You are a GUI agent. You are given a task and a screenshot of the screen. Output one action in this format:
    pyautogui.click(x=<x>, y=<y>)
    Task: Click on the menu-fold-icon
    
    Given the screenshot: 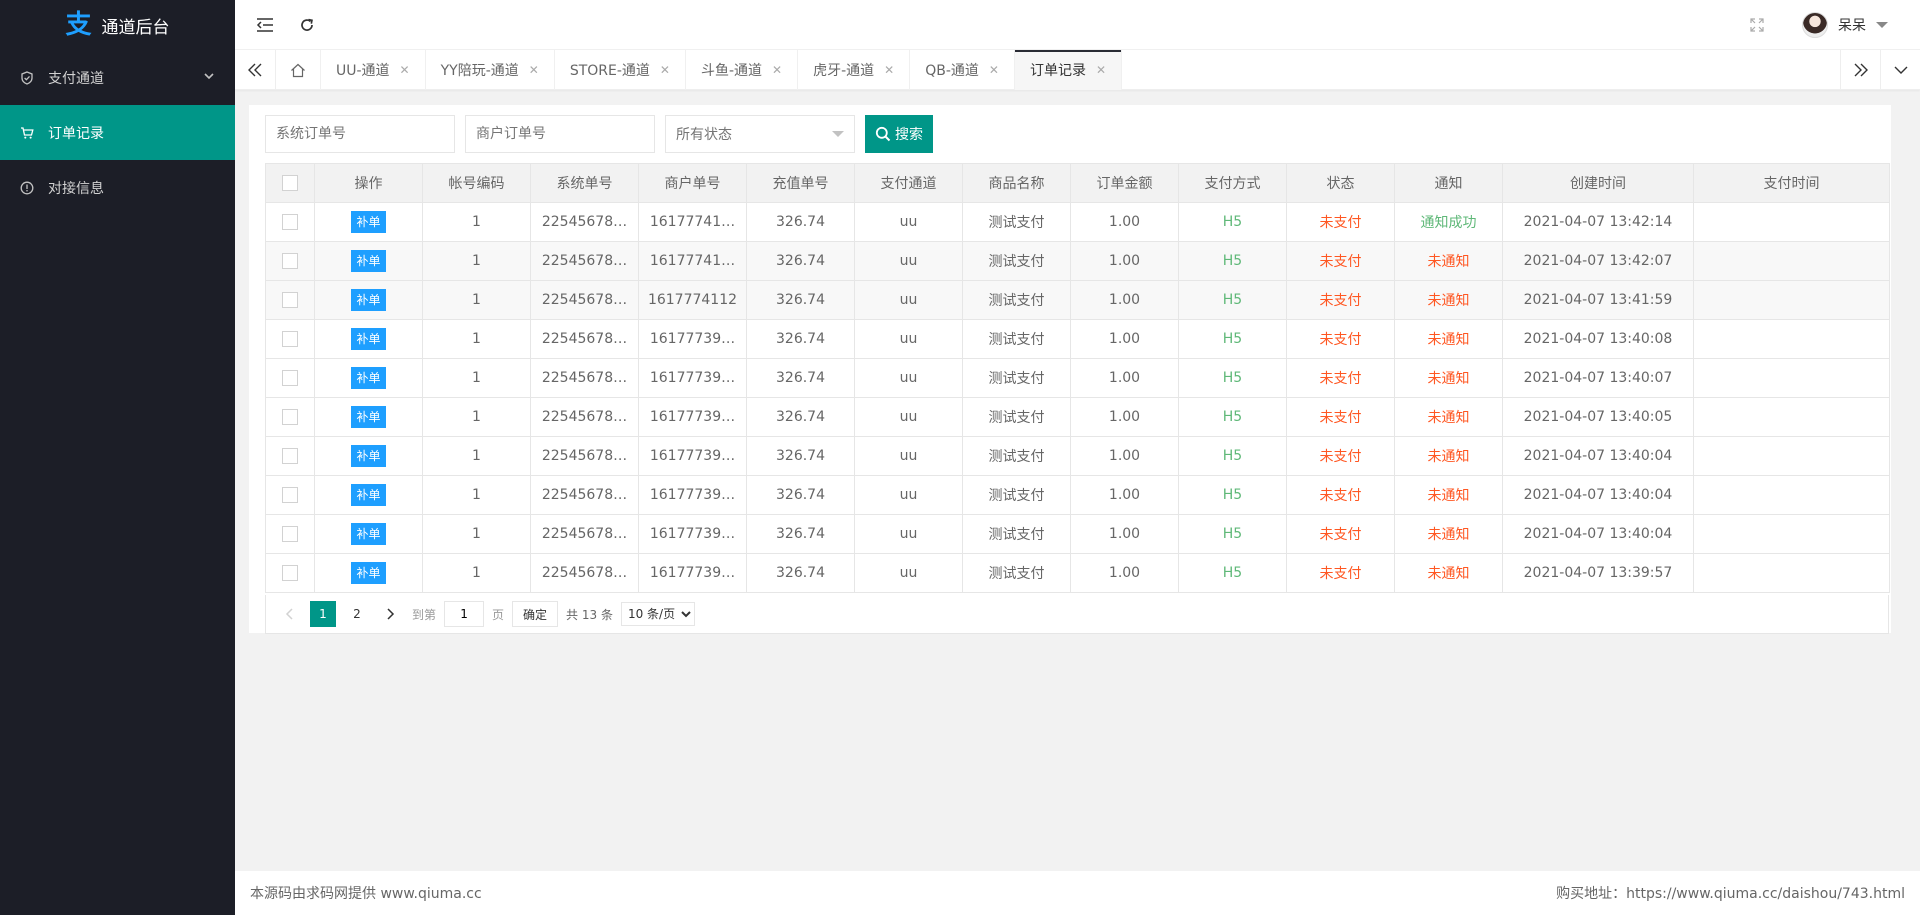 What is the action you would take?
    pyautogui.click(x=264, y=25)
    